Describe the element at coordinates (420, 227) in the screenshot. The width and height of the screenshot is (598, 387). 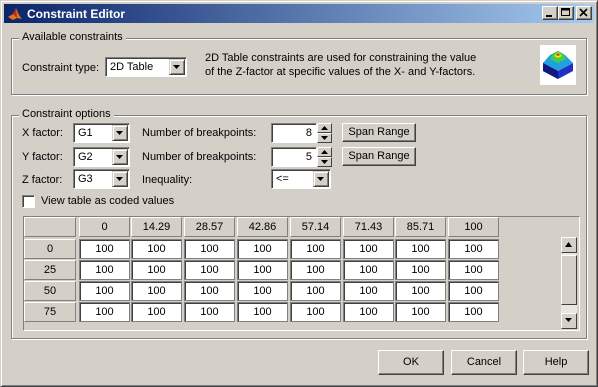
I see `column-header: 85.71` at that location.